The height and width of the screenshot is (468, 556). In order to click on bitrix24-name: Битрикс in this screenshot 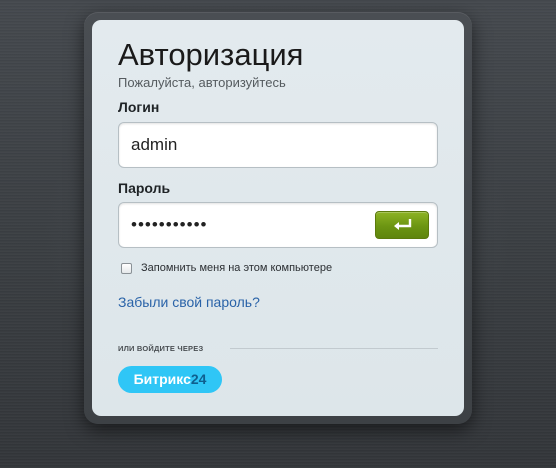, I will do `click(162, 379)`.